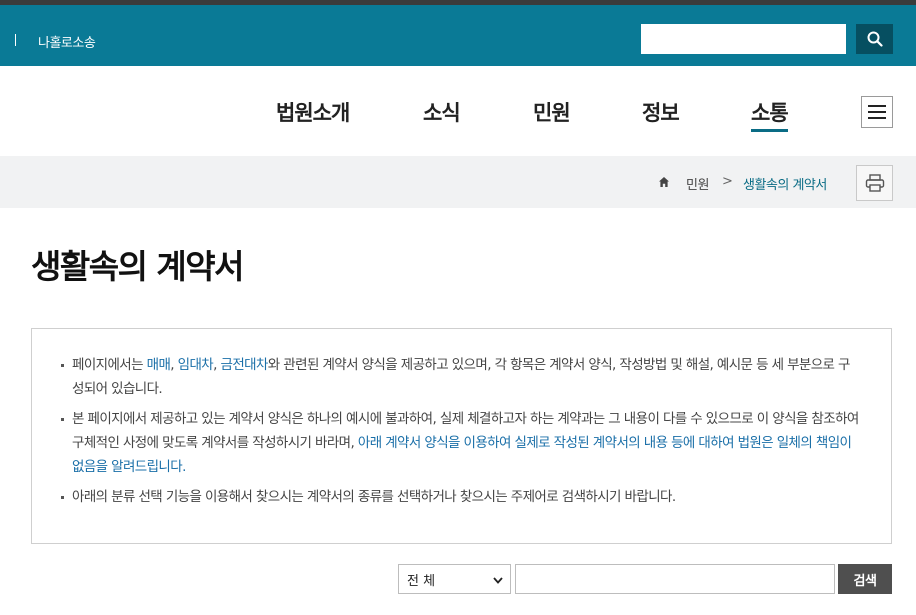 The height and width of the screenshot is (615, 916). Describe the element at coordinates (421, 581) in the screenshot. I see `category-selected-value: 전 체` at that location.